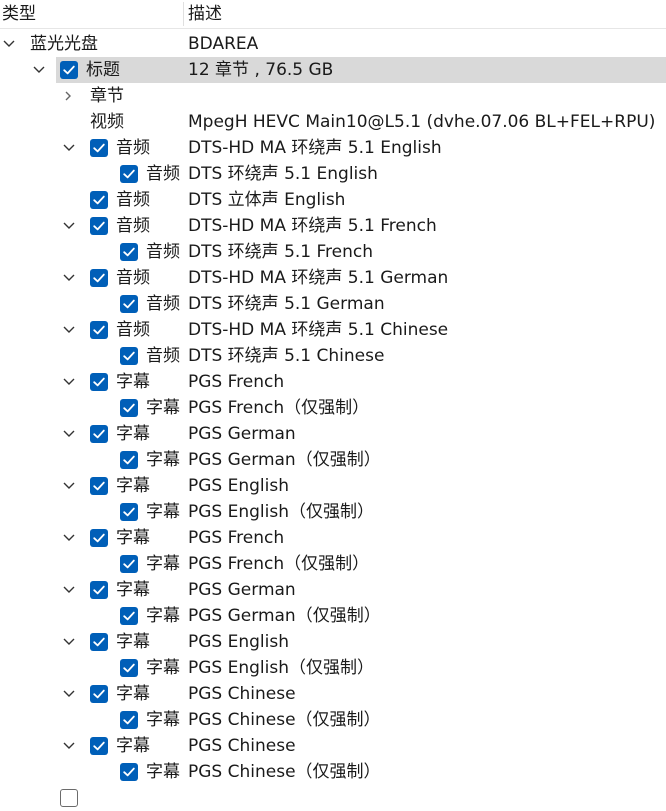 The width and height of the screenshot is (666, 811). I want to click on row-type-label: 标题, so click(103, 70).